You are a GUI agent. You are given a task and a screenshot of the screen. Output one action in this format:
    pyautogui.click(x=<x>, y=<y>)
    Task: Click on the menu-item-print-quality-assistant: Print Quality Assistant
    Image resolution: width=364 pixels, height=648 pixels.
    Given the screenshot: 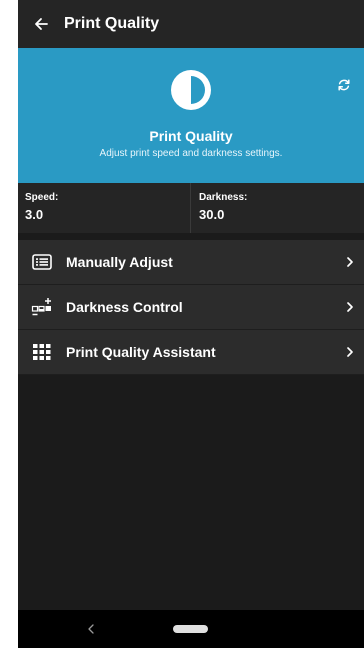 What is the action you would take?
    pyautogui.click(x=191, y=352)
    